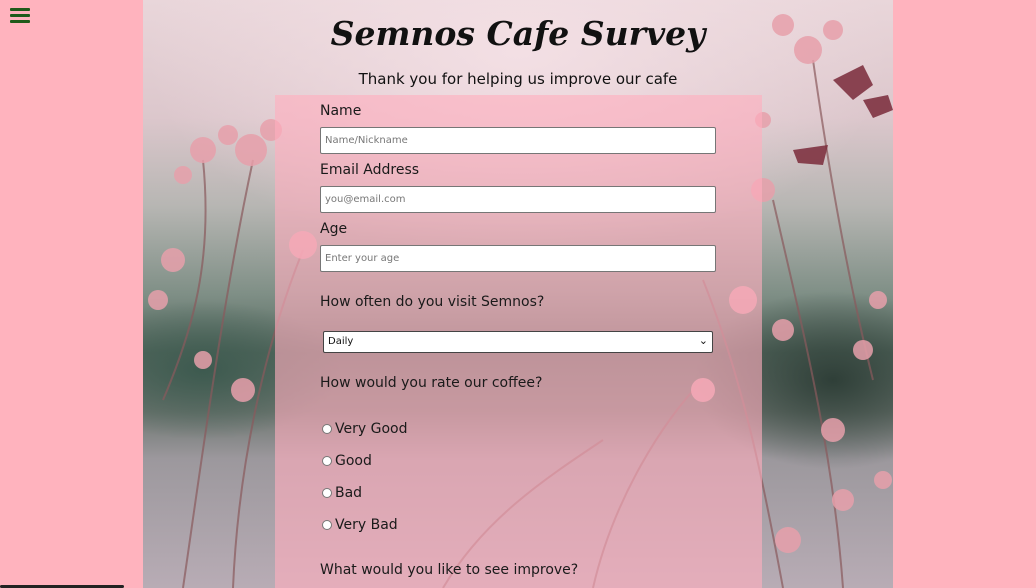 The height and width of the screenshot is (588, 1036). Describe the element at coordinates (370, 170) in the screenshot. I see `email-label: Email Address` at that location.